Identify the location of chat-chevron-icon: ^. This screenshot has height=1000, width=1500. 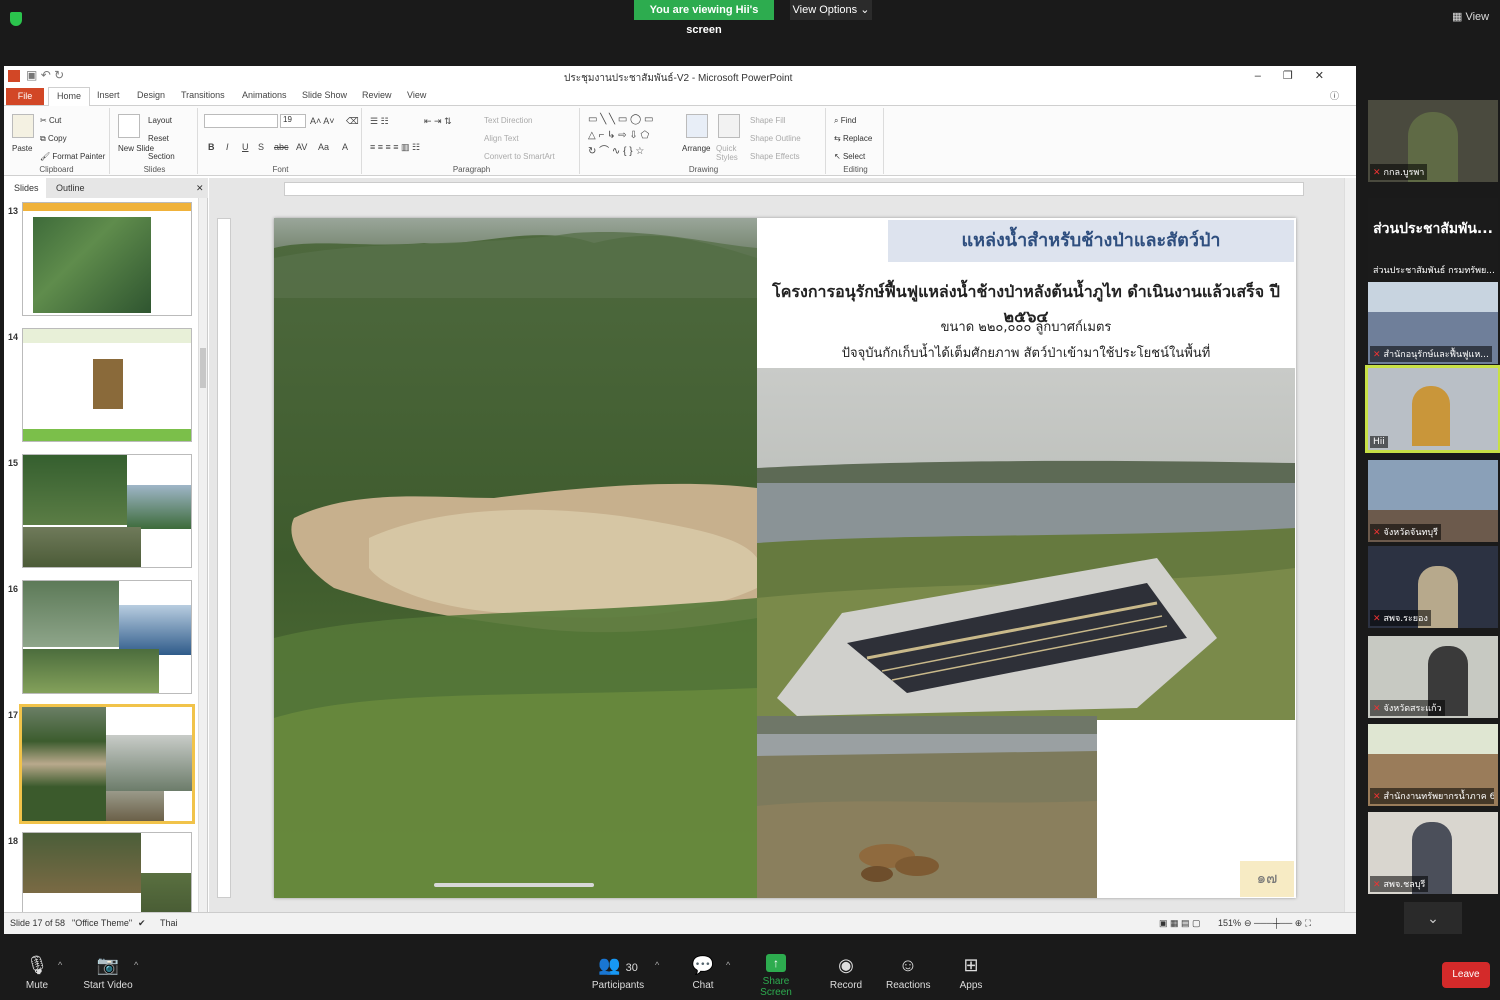
(728, 965).